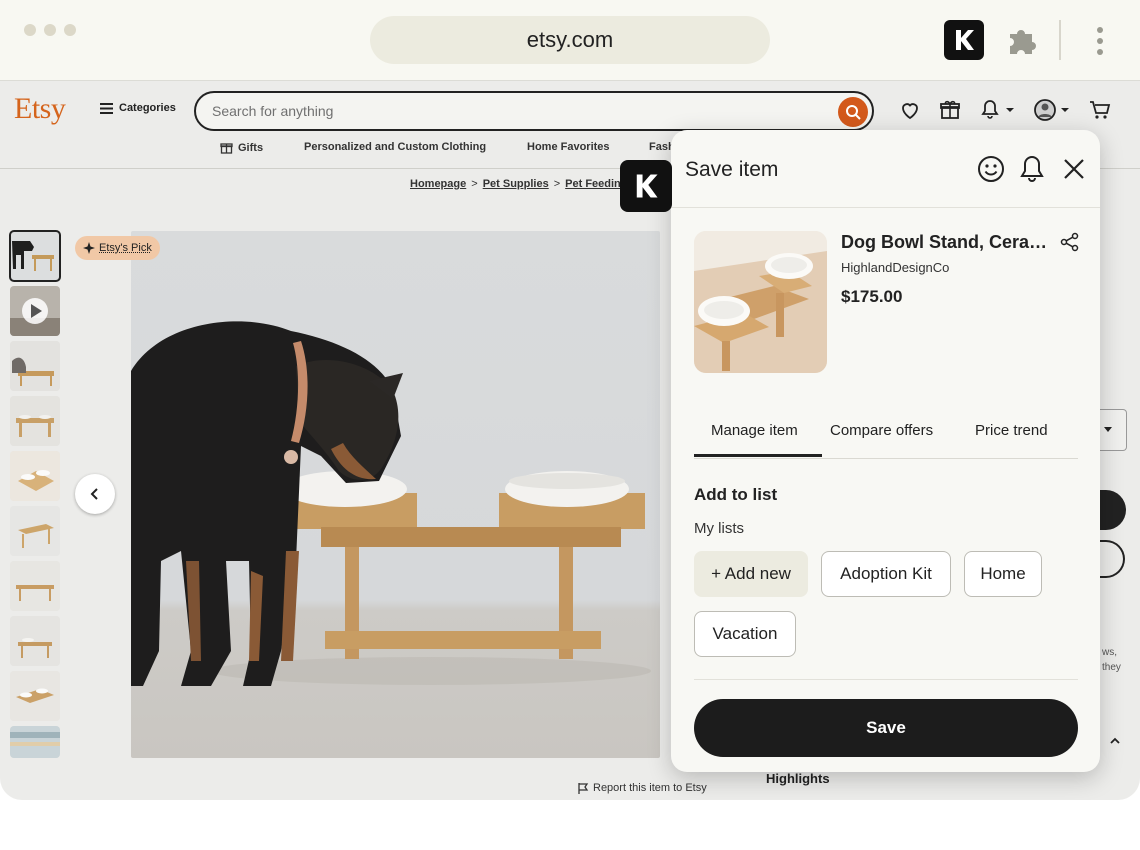  I want to click on etsys-pick-badge: Etsy's Pick, so click(117, 248).